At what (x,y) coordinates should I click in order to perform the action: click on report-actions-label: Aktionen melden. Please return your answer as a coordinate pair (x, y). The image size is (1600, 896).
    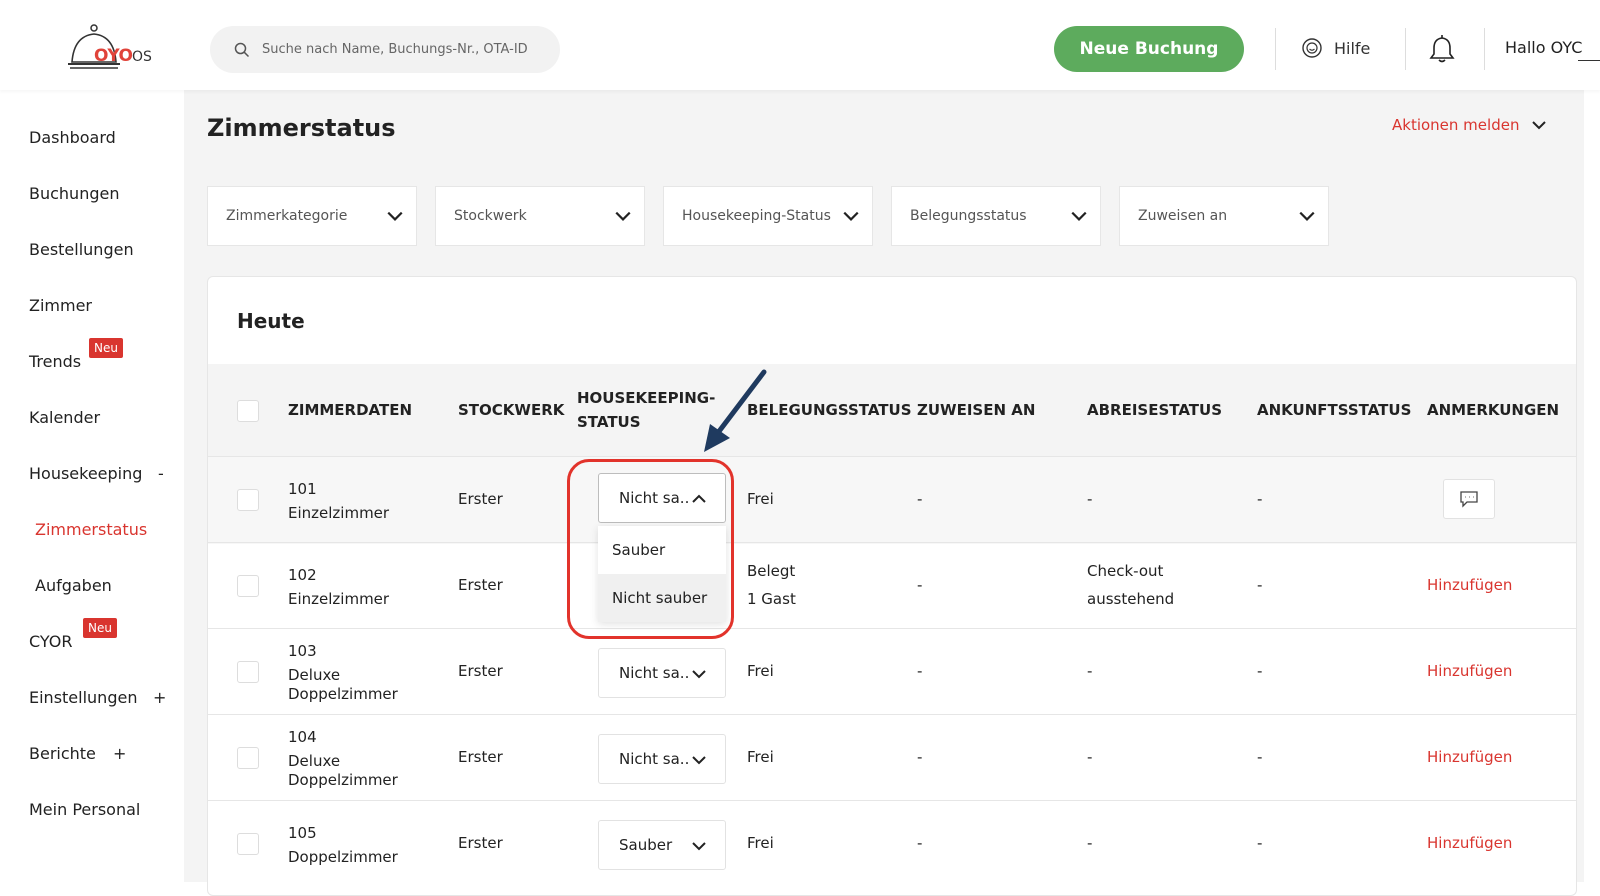
    Looking at the image, I should click on (1456, 125).